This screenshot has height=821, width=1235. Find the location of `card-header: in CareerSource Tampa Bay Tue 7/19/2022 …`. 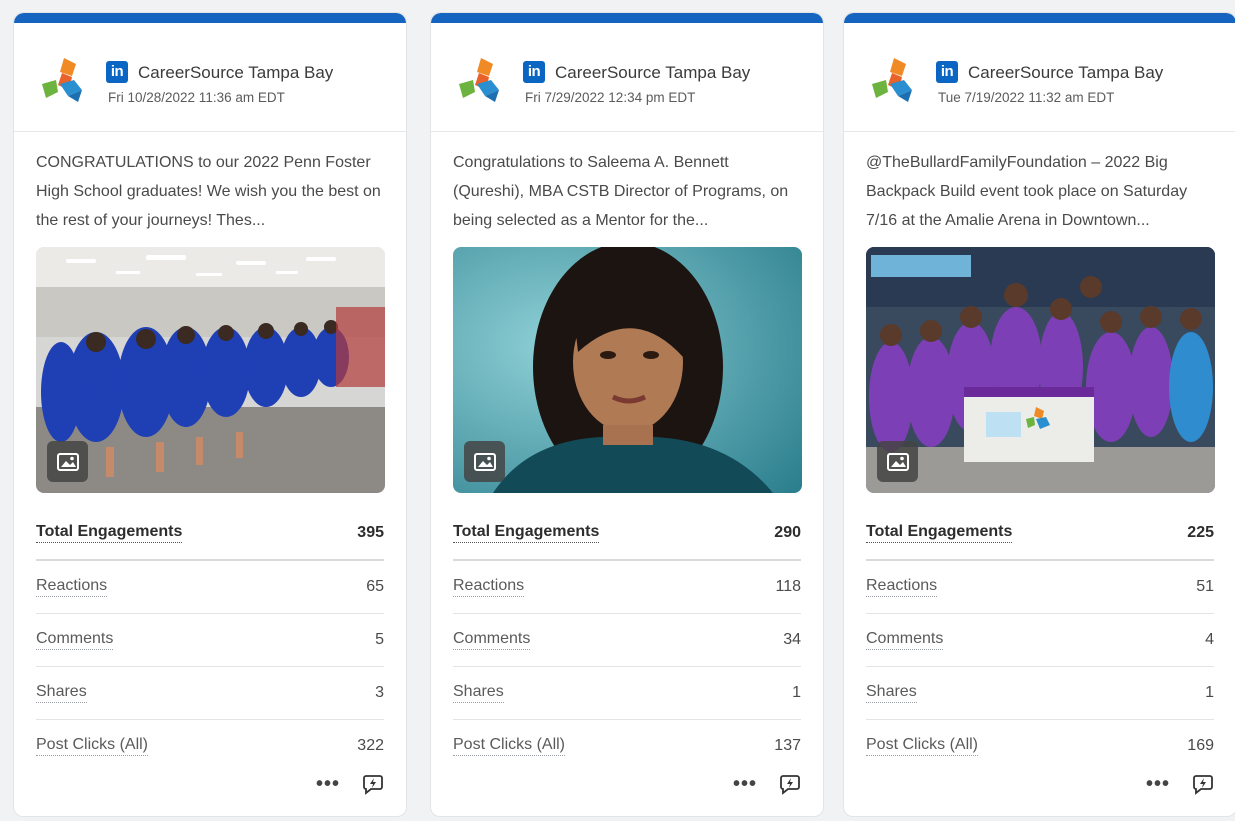

card-header: in CareerSource Tampa Bay Tue 7/19/2022 … is located at coordinates (1039, 77).